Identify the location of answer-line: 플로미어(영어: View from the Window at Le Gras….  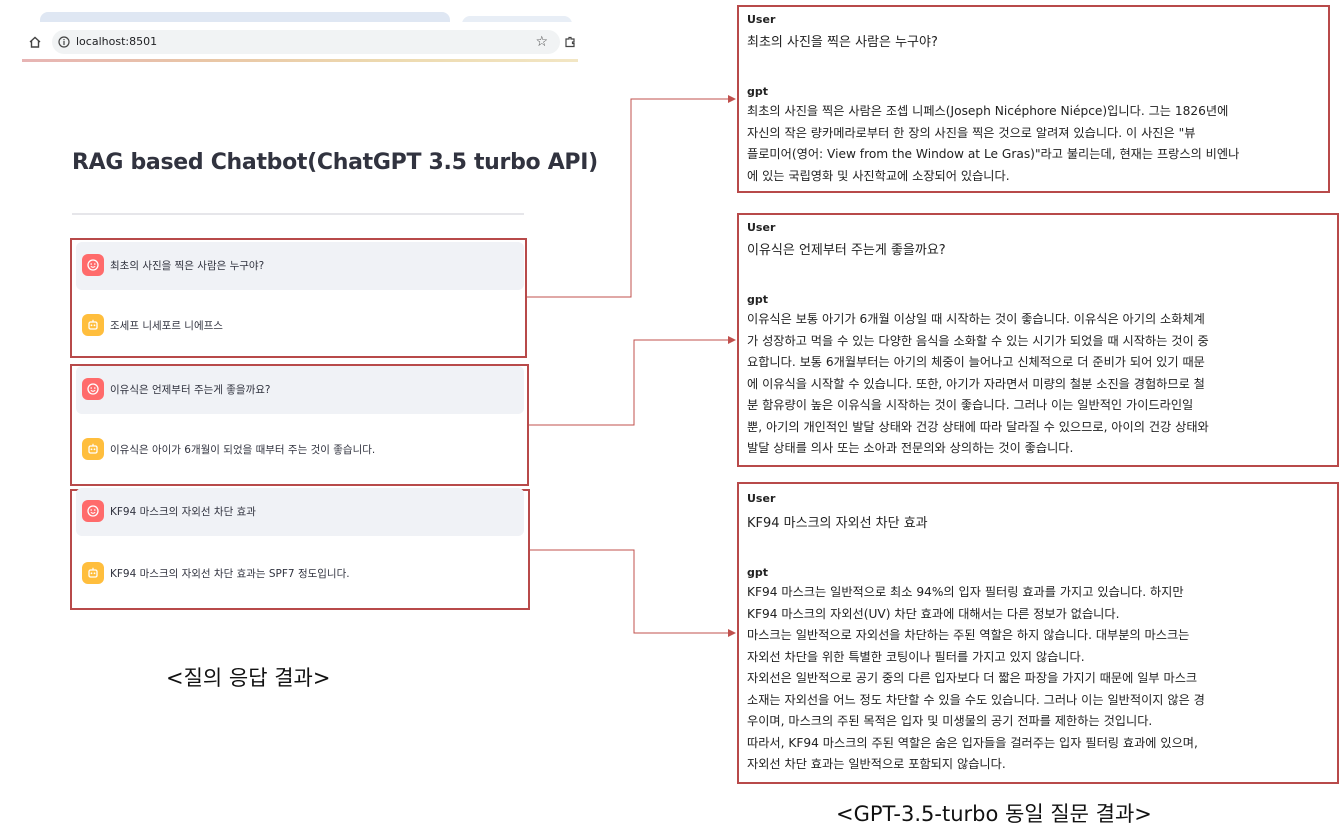
(993, 154).